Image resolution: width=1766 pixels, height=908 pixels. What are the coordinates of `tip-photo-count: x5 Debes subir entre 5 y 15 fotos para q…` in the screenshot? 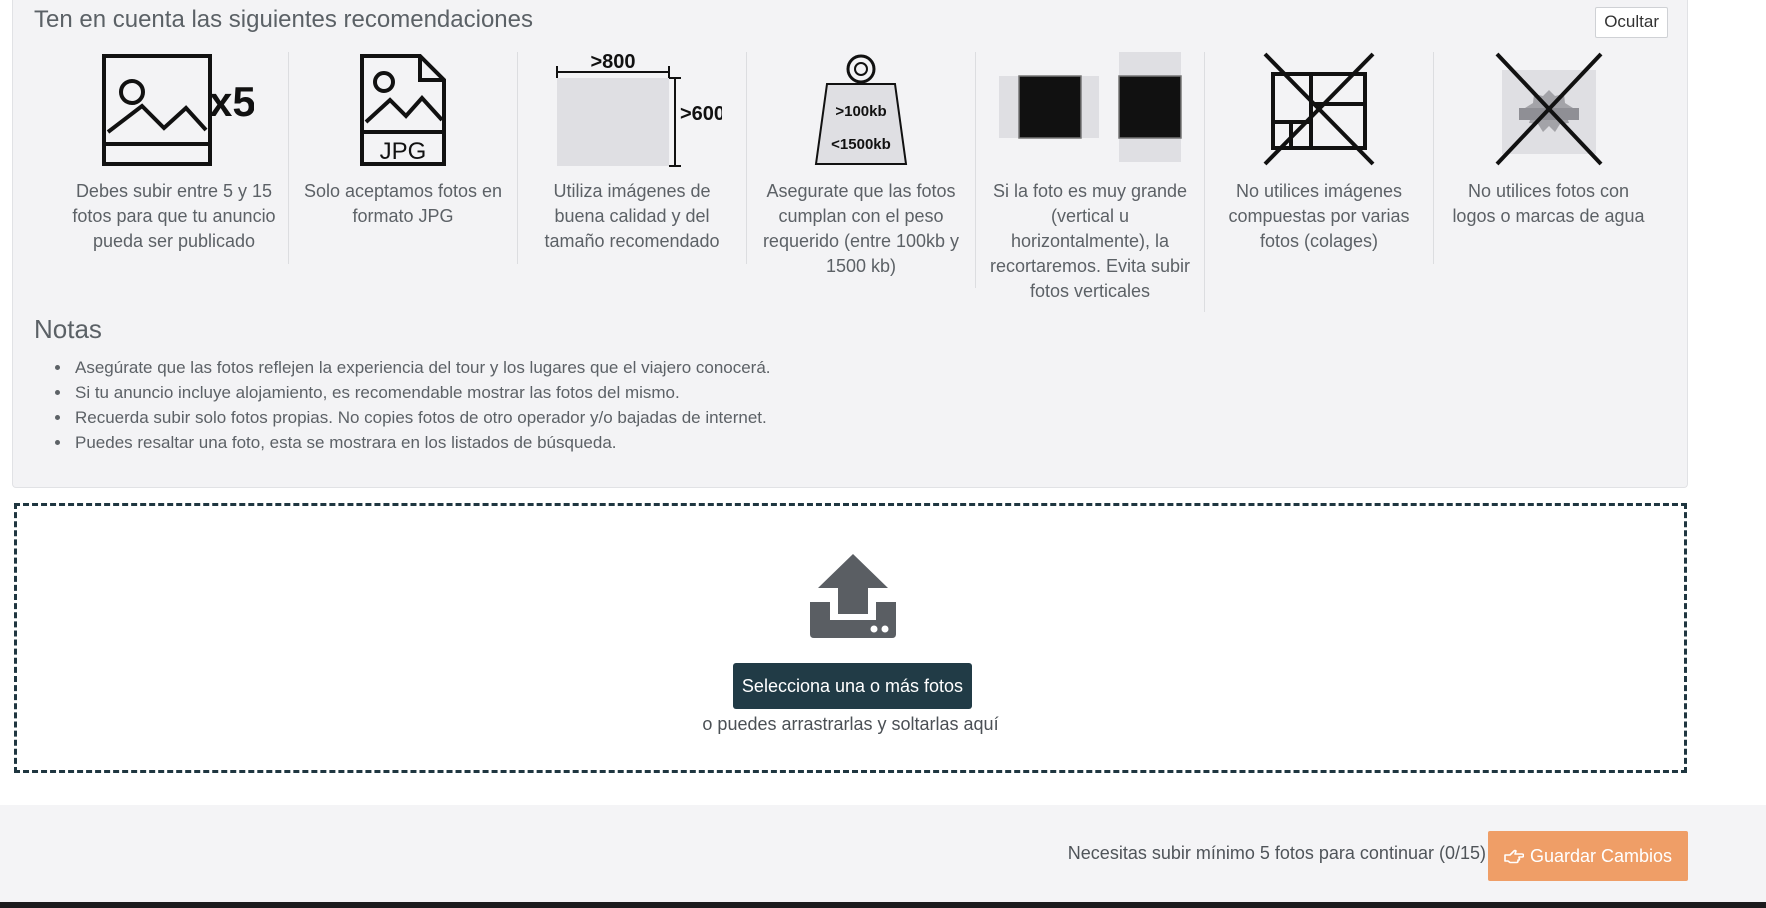 It's located at (174, 158).